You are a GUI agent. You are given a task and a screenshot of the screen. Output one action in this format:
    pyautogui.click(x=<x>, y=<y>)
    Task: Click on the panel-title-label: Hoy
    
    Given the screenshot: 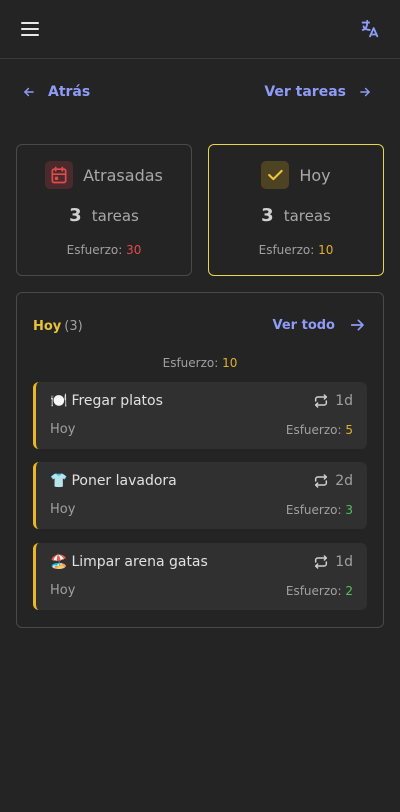 What is the action you would take?
    pyautogui.click(x=47, y=326)
    